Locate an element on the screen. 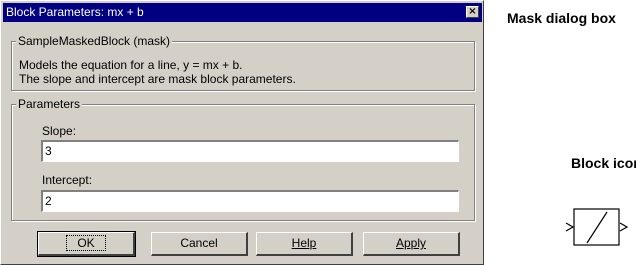 The width and height of the screenshot is (636, 265). ok-button-label: OK is located at coordinates (86, 243).